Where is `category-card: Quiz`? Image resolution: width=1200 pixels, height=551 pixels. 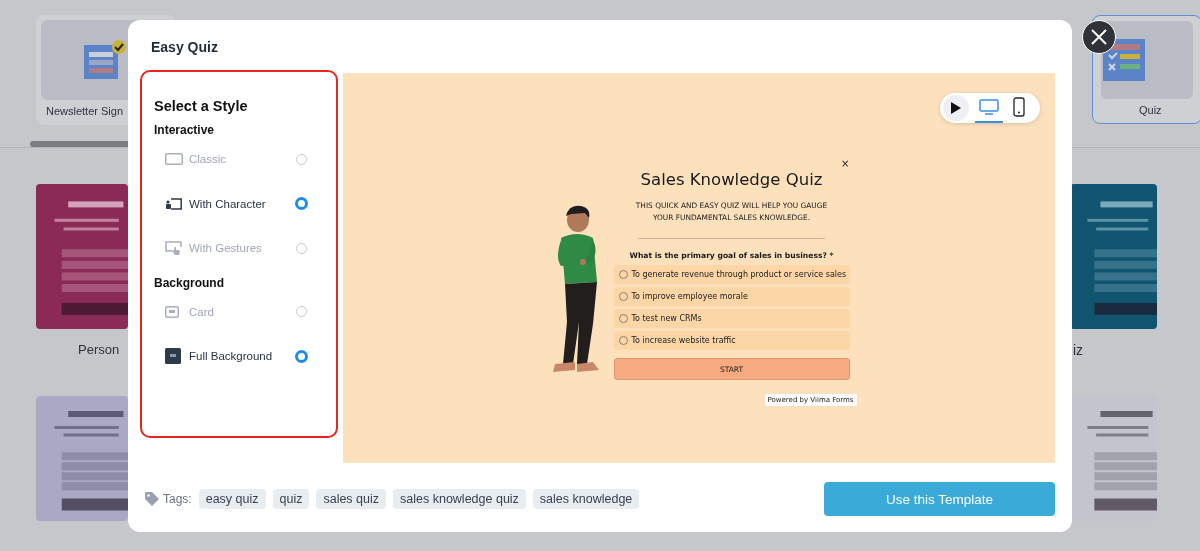
category-card: Quiz is located at coordinates (1146, 69).